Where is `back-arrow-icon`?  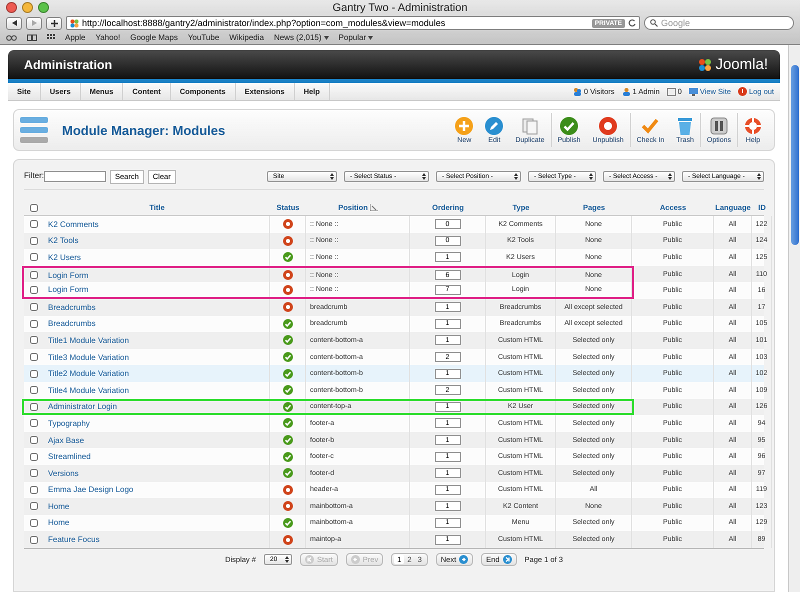
back-arrow-icon is located at coordinates (355, 559).